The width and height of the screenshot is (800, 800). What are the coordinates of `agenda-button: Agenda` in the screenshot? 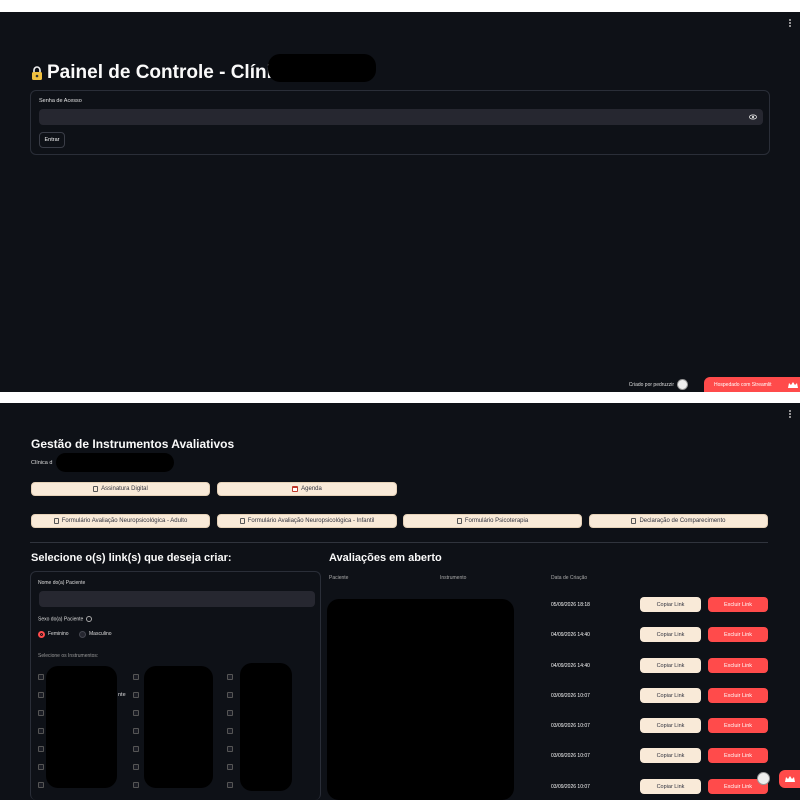 It's located at (307, 489).